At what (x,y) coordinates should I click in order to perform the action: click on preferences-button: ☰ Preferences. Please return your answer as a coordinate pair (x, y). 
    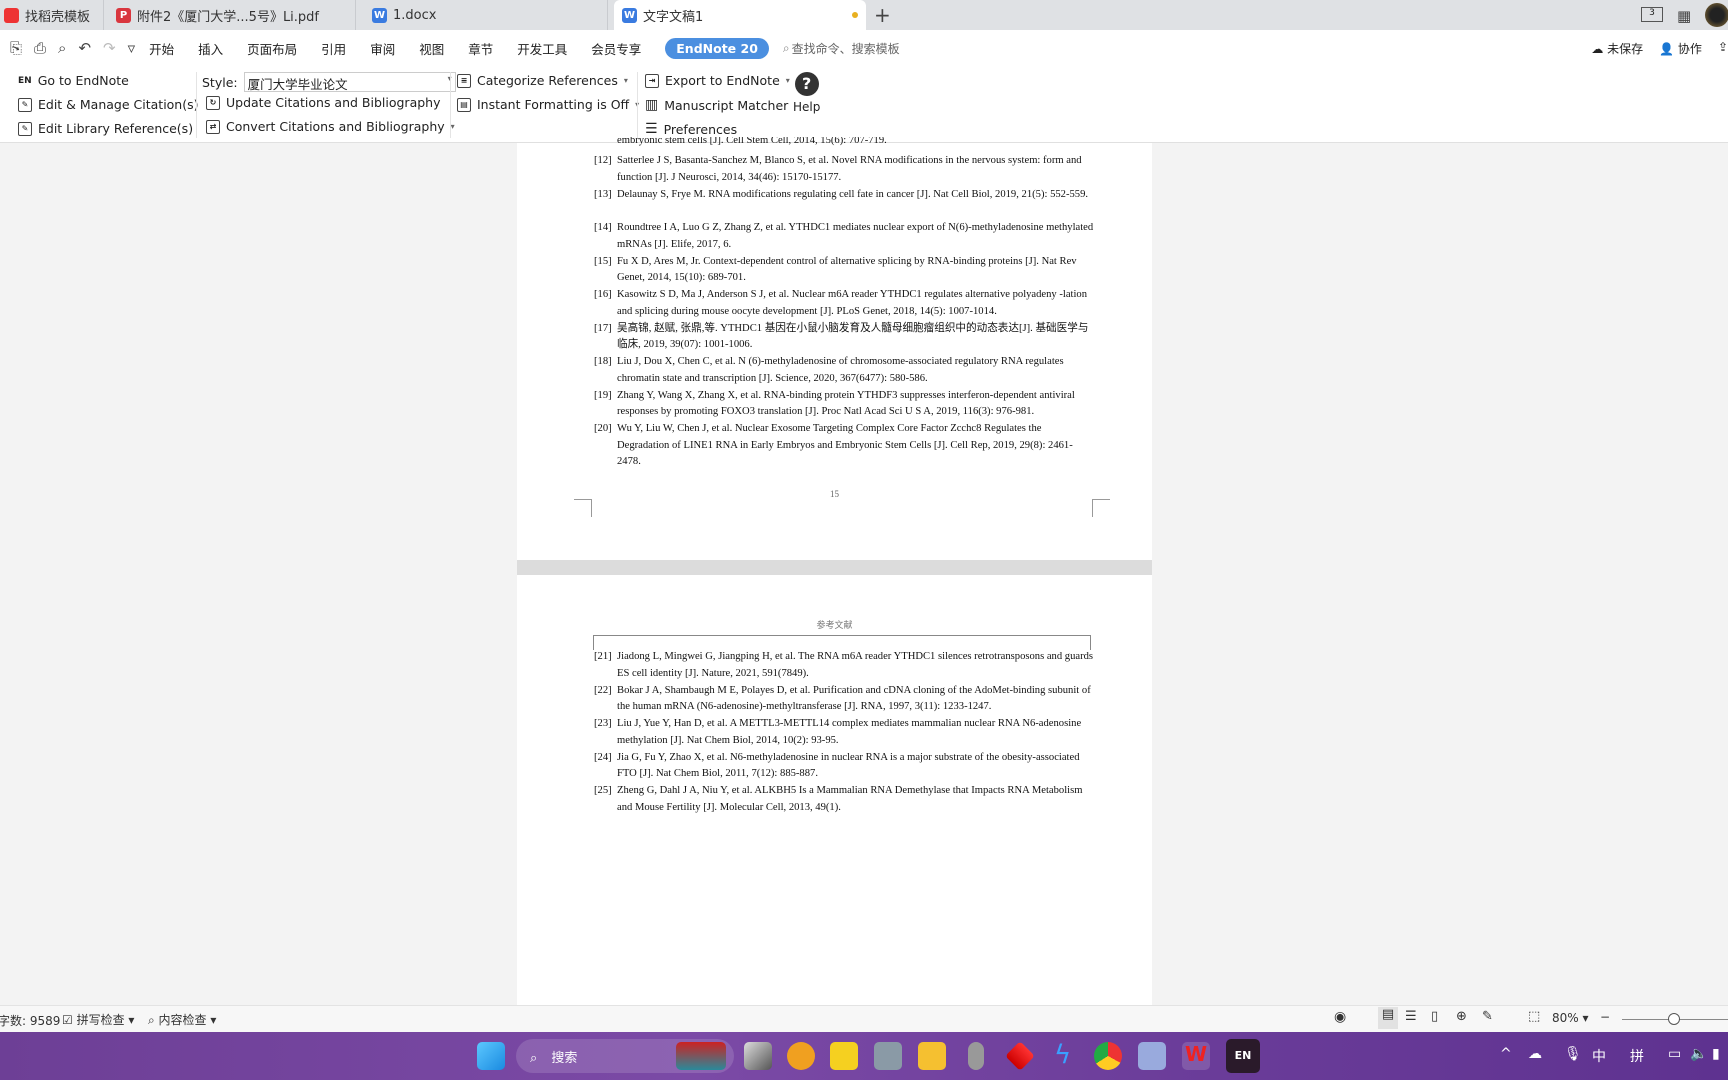
    Looking at the image, I should click on (691, 129).